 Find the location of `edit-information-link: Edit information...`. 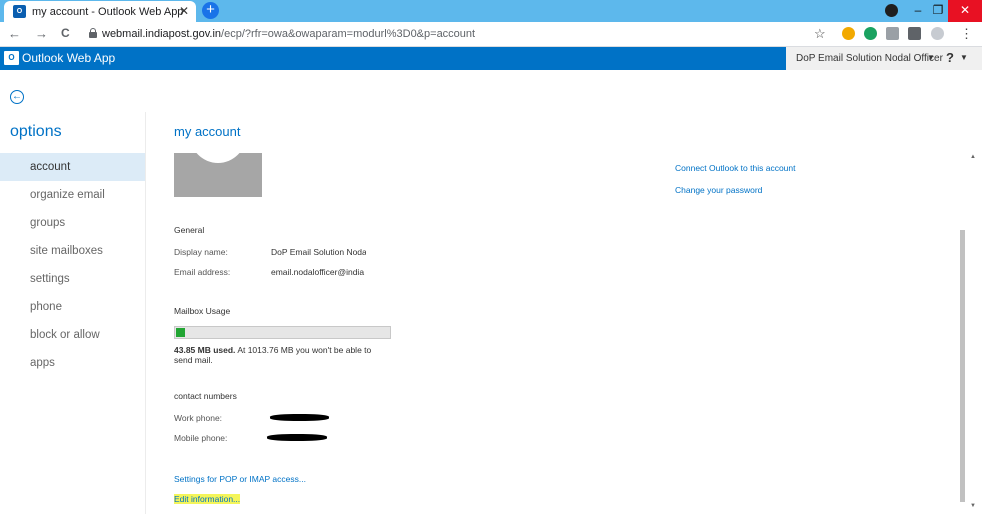

edit-information-link: Edit information... is located at coordinates (207, 499).